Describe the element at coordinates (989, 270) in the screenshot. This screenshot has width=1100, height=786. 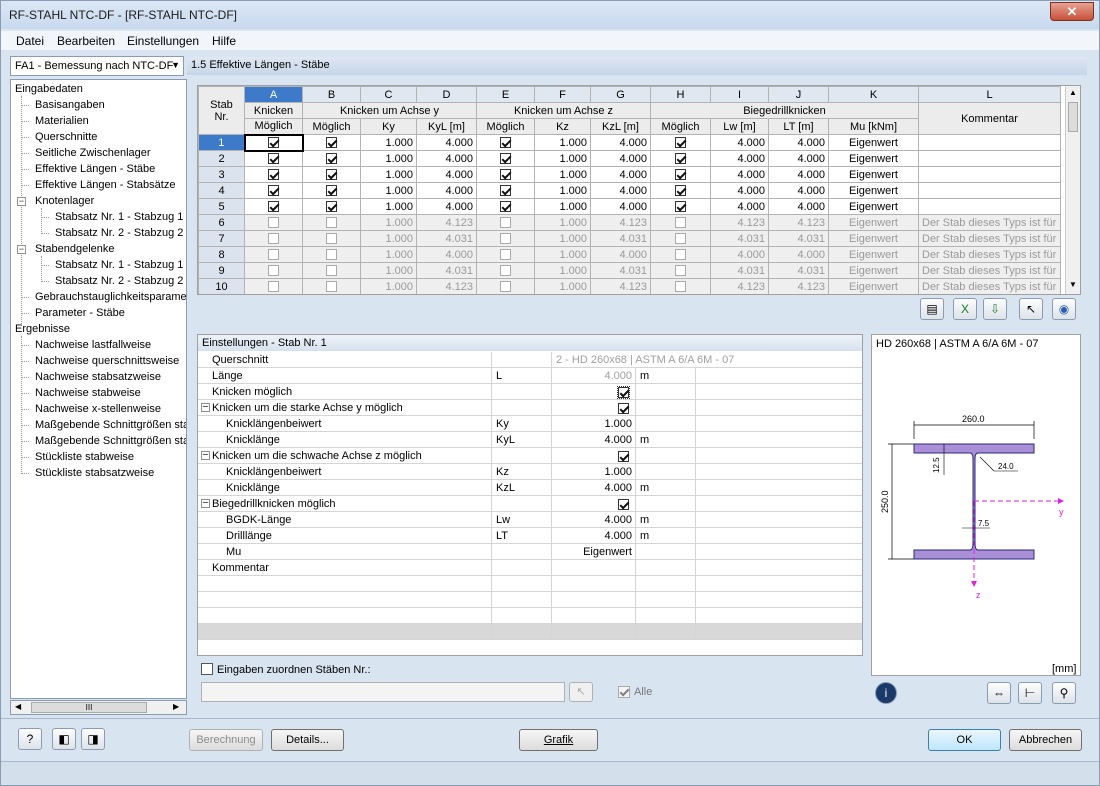
I see `cell-kommentar: Der Stab dieses Typs ist für` at that location.